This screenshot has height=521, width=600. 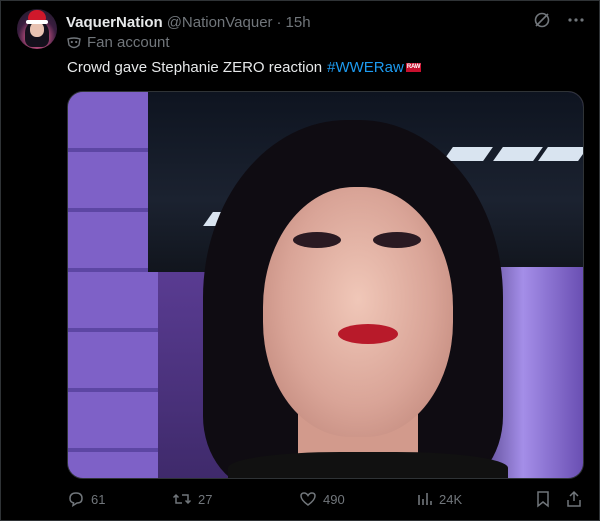 I want to click on action-bar: 61 27 490 24K, so click(x=325, y=502).